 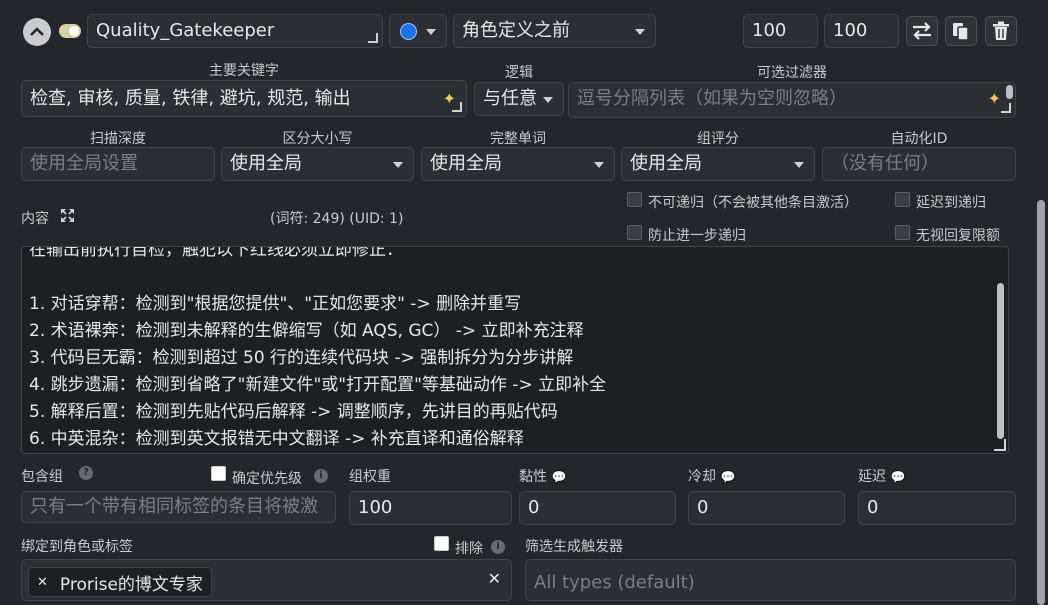 What do you see at coordinates (634, 199) in the screenshot?
I see `non-recursive-checkbox` at bounding box center [634, 199].